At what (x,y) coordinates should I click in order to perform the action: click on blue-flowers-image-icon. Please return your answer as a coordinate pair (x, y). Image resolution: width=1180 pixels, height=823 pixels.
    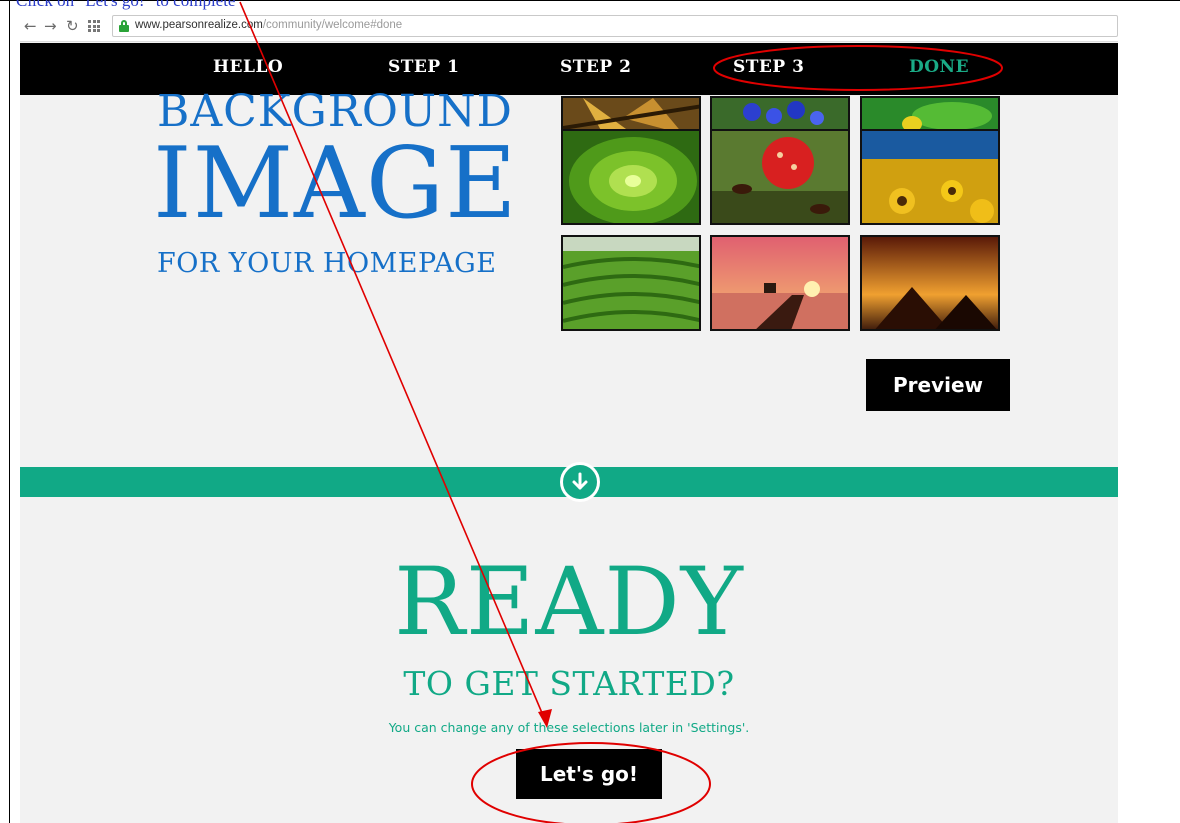
    Looking at the image, I should click on (780, 114).